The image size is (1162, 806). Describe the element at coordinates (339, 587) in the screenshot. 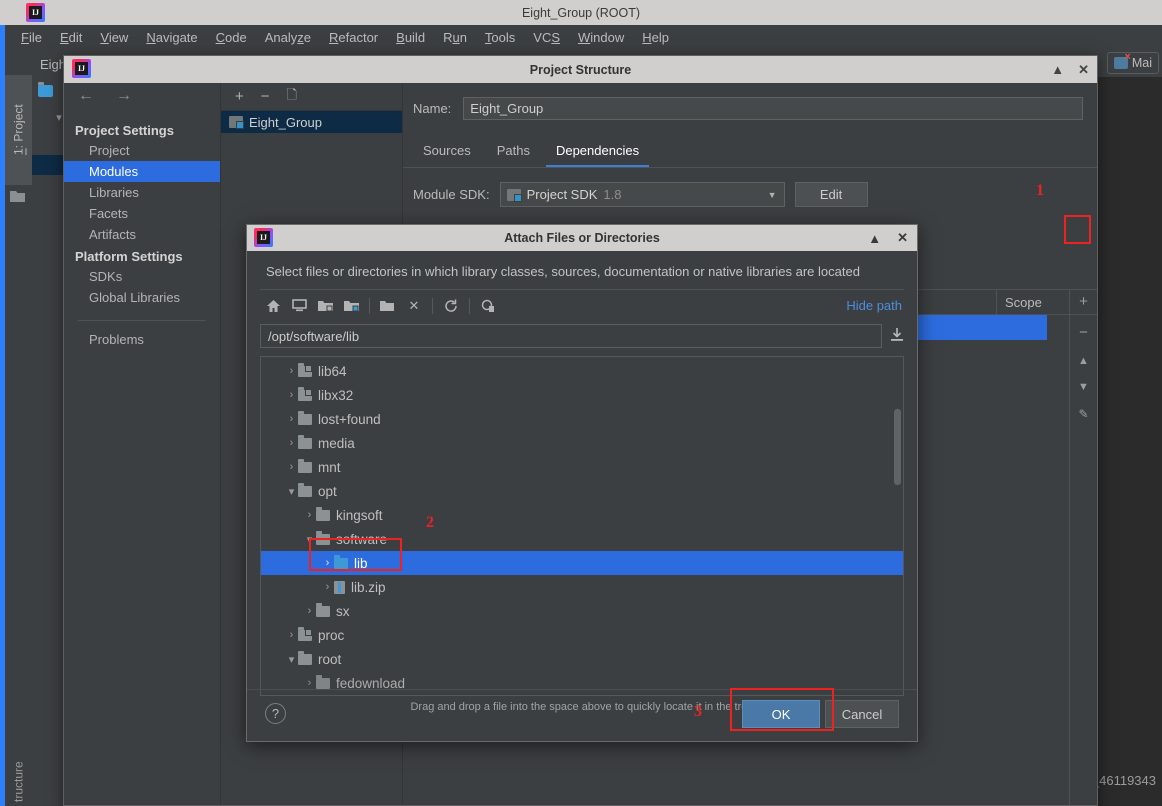

I see `zip-icon` at that location.